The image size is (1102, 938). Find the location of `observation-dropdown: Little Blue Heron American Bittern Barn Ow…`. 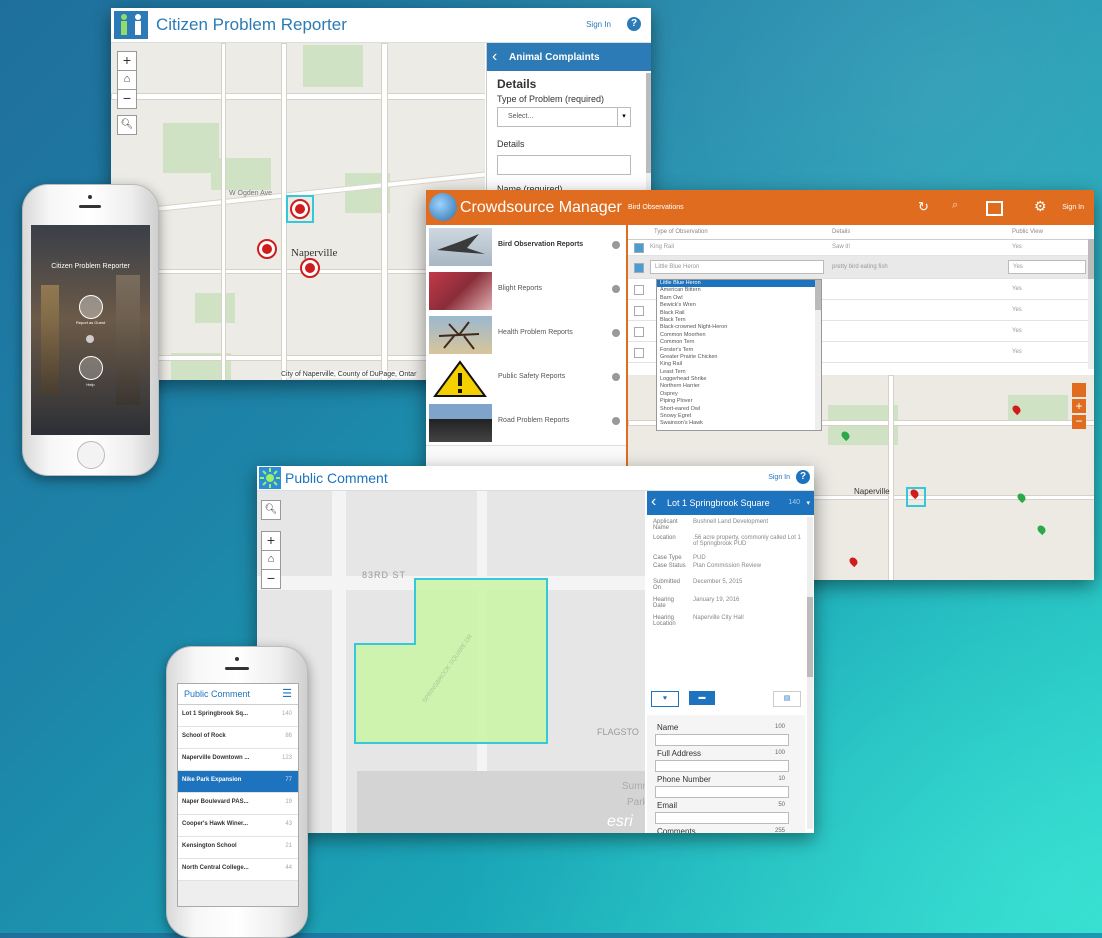

observation-dropdown: Little Blue Heron American Bittern Barn Ow… is located at coordinates (739, 355).